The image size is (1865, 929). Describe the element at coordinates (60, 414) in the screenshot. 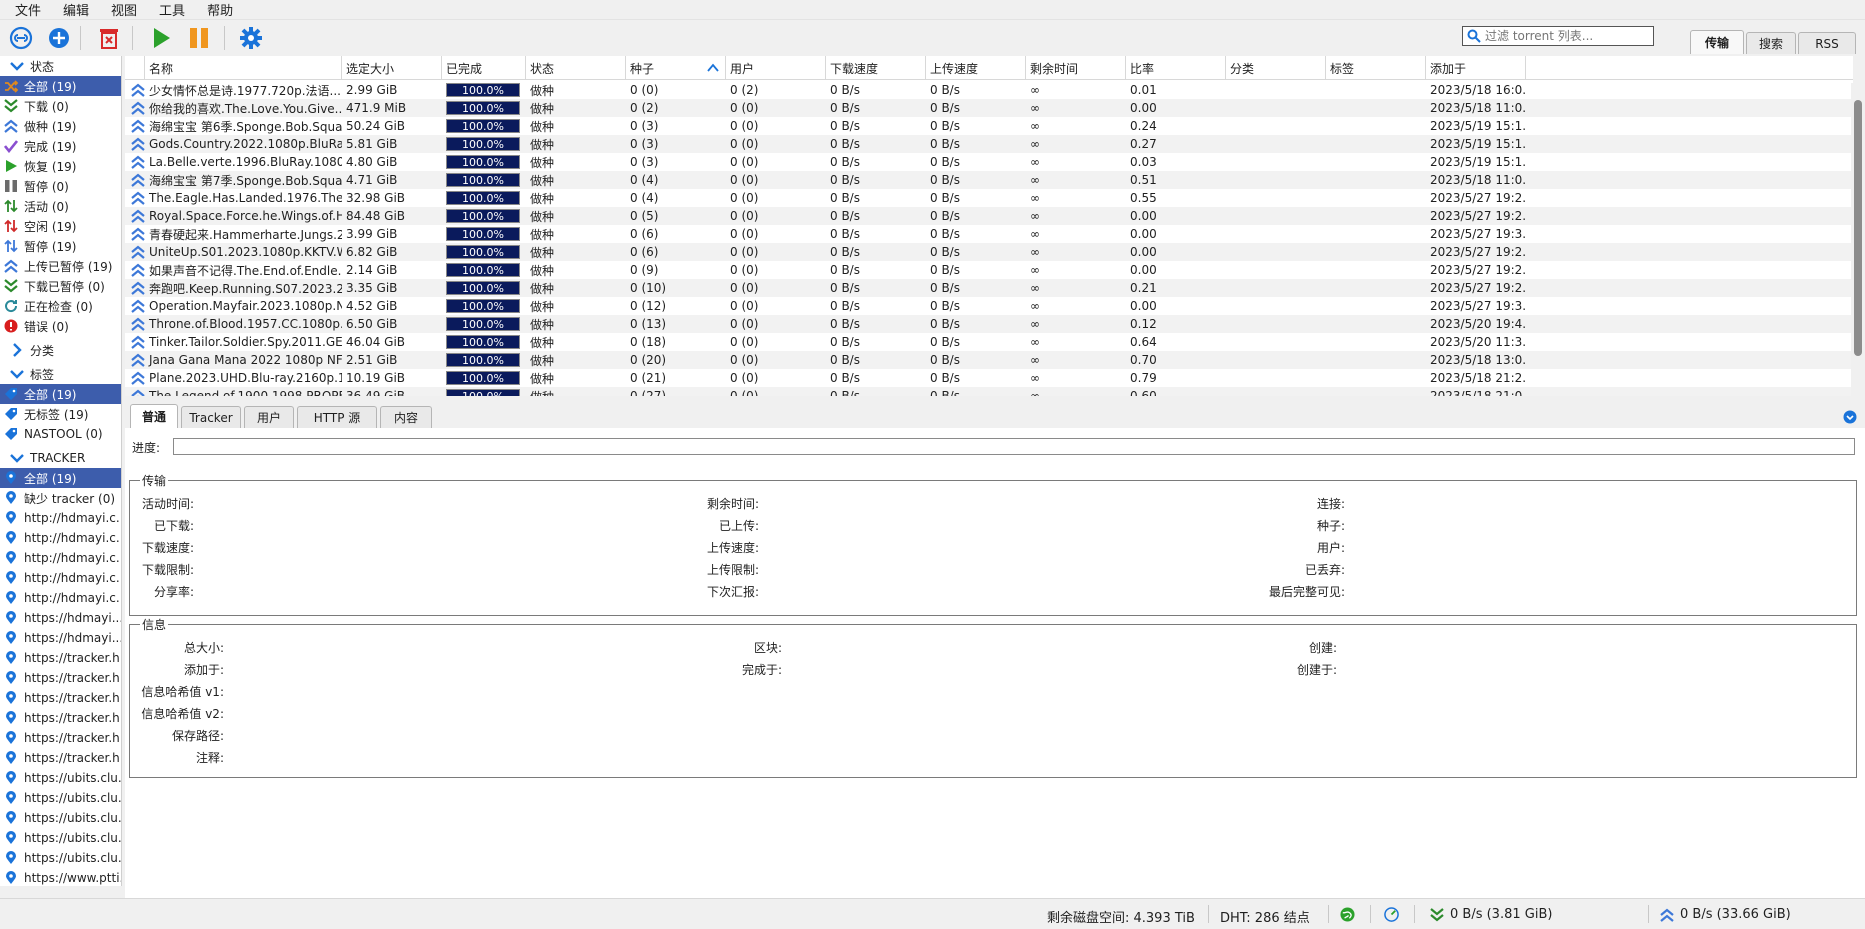

I see `sidebar-tag-item: 无标签 (19)` at that location.